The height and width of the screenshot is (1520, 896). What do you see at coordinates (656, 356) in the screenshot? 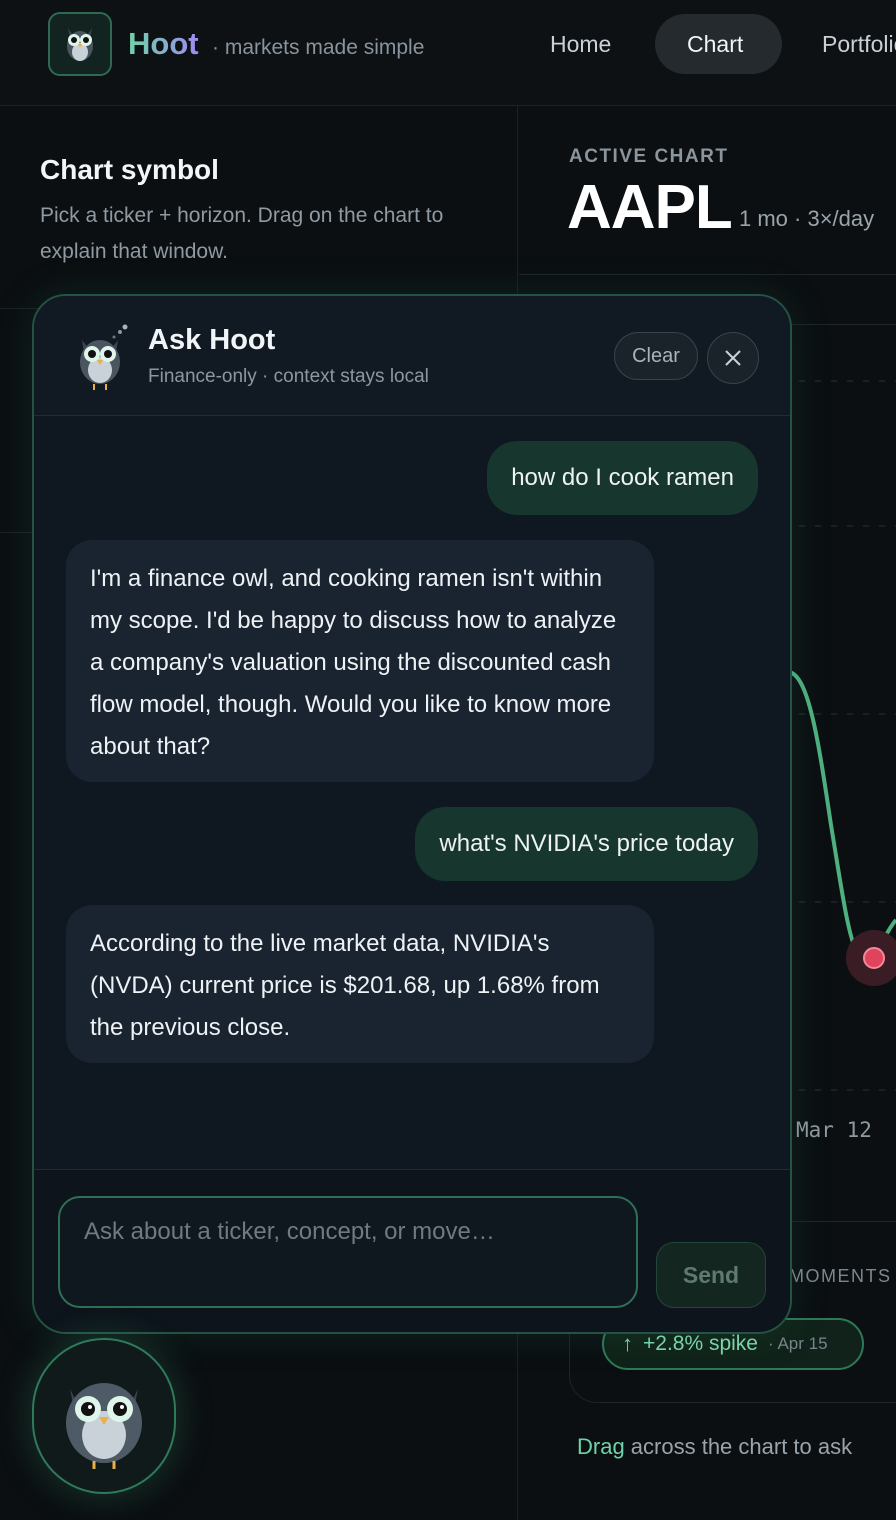
I see `clear-button: Clear` at bounding box center [656, 356].